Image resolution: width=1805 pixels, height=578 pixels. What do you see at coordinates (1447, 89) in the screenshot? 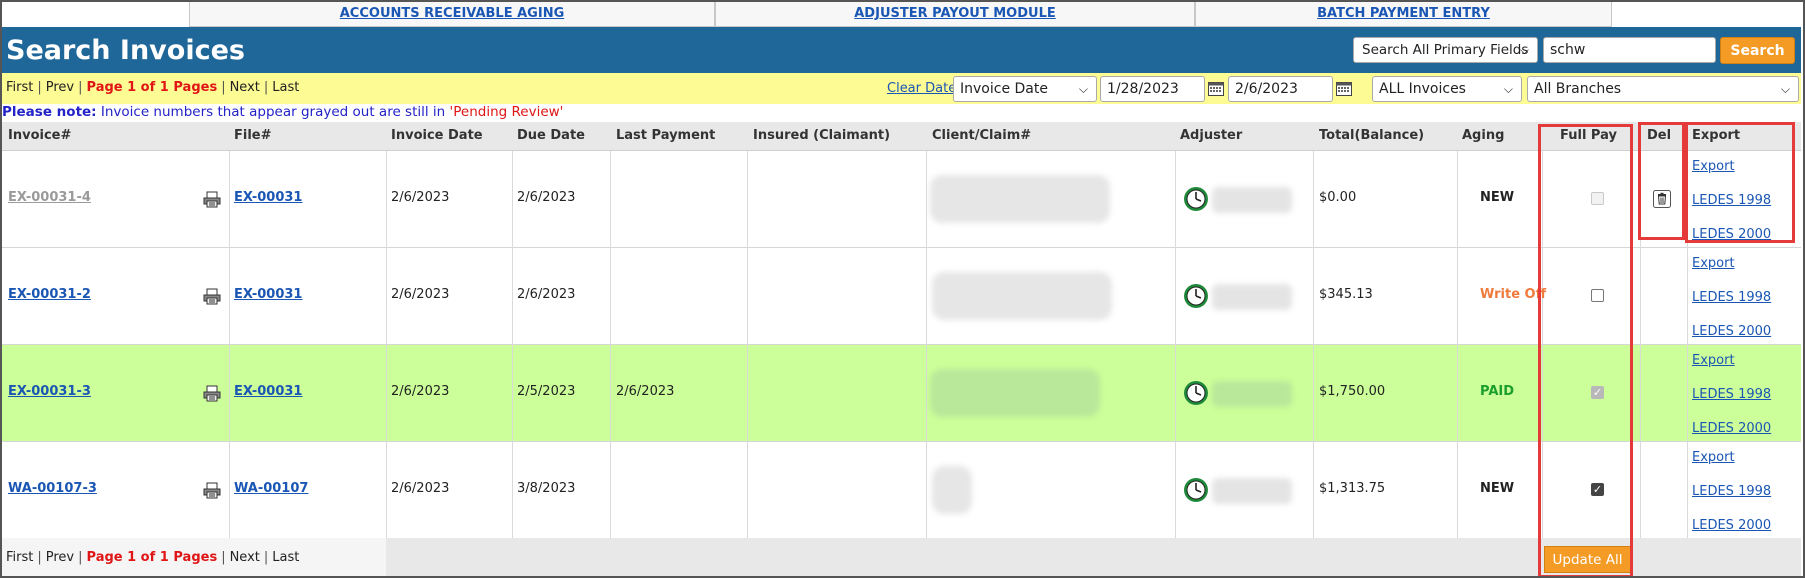
I see `invoice-filter-select: ALL Invoices ⌵` at bounding box center [1447, 89].